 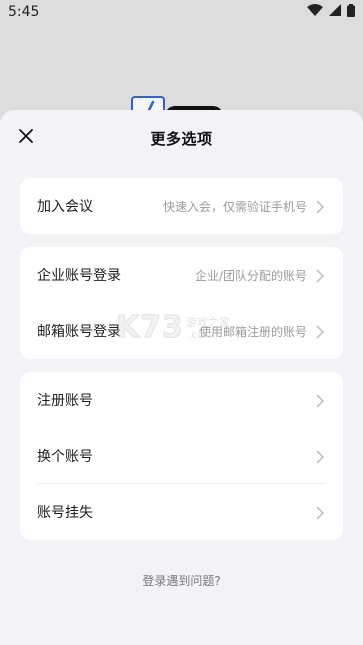 I want to click on row-label: 邮箱账号登录, so click(x=79, y=332).